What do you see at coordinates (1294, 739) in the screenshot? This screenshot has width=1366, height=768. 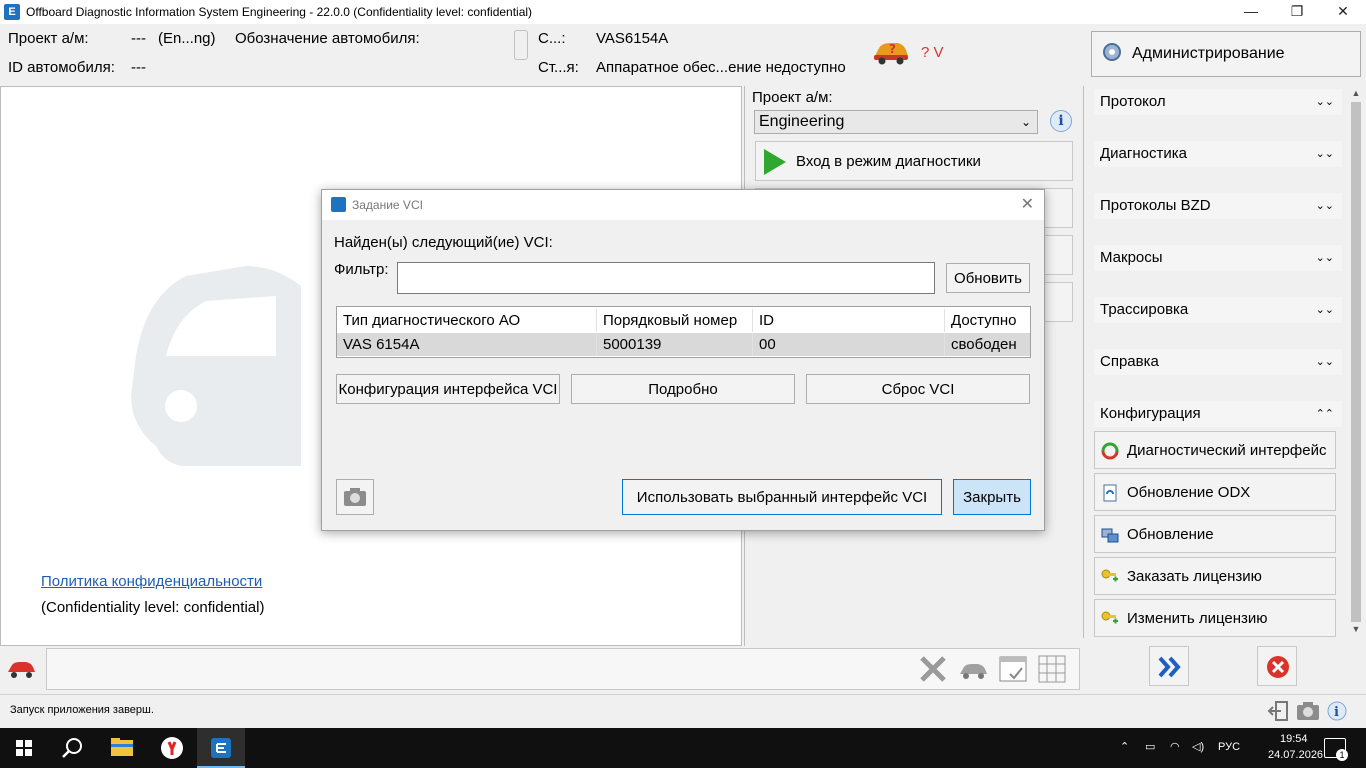 I see `clock-time: 19:54` at bounding box center [1294, 739].